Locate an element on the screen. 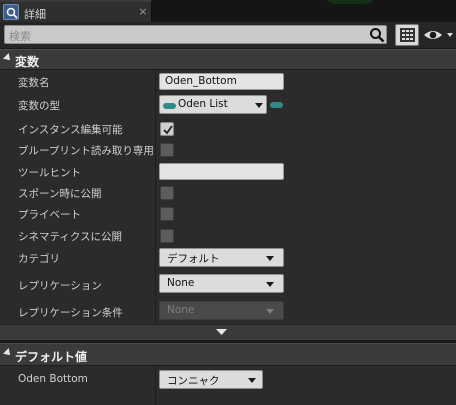 The width and height of the screenshot is (456, 405). blueprint-readonly-label: ブループリント読み取り専用 is located at coordinates (86, 151).